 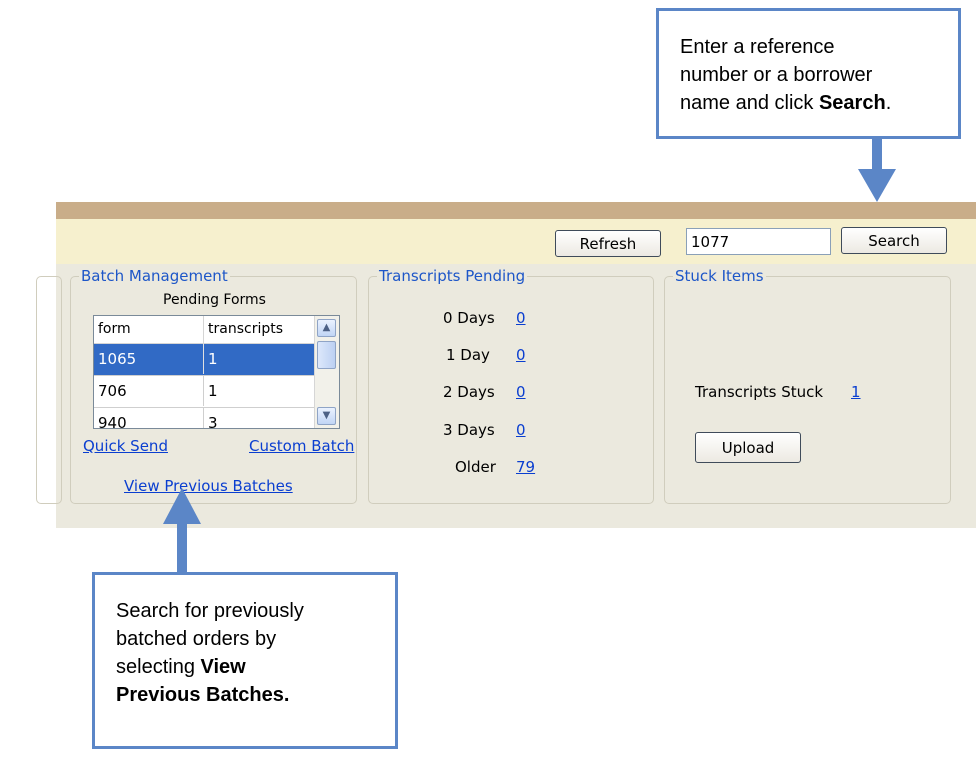 I want to click on table-row: 940 3, so click(x=204, y=418).